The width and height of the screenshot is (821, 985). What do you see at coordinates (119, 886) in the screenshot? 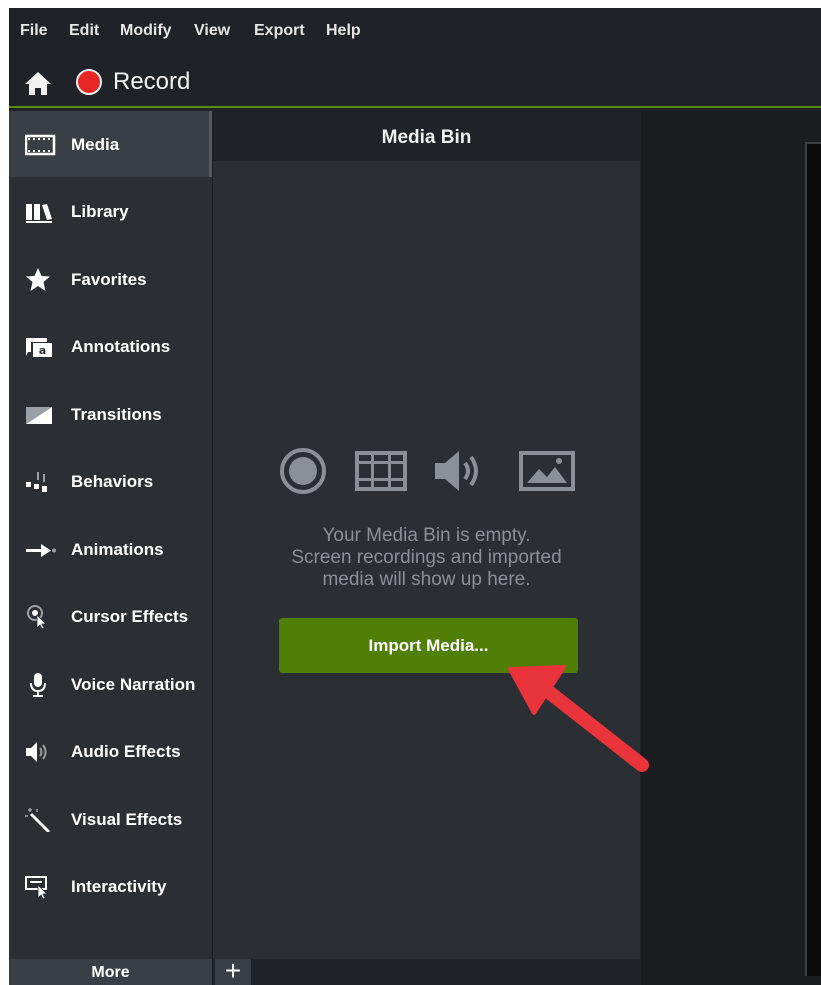
I see `sidebar-item-label: Interactivity` at bounding box center [119, 886].